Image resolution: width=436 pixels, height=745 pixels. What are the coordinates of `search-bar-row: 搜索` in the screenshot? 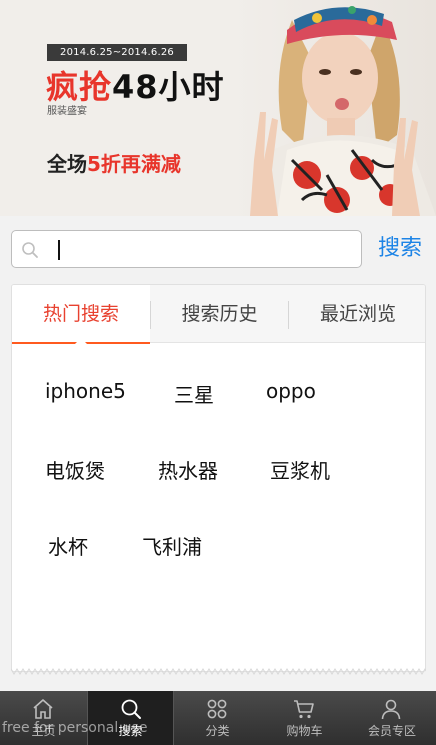 It's located at (218, 249).